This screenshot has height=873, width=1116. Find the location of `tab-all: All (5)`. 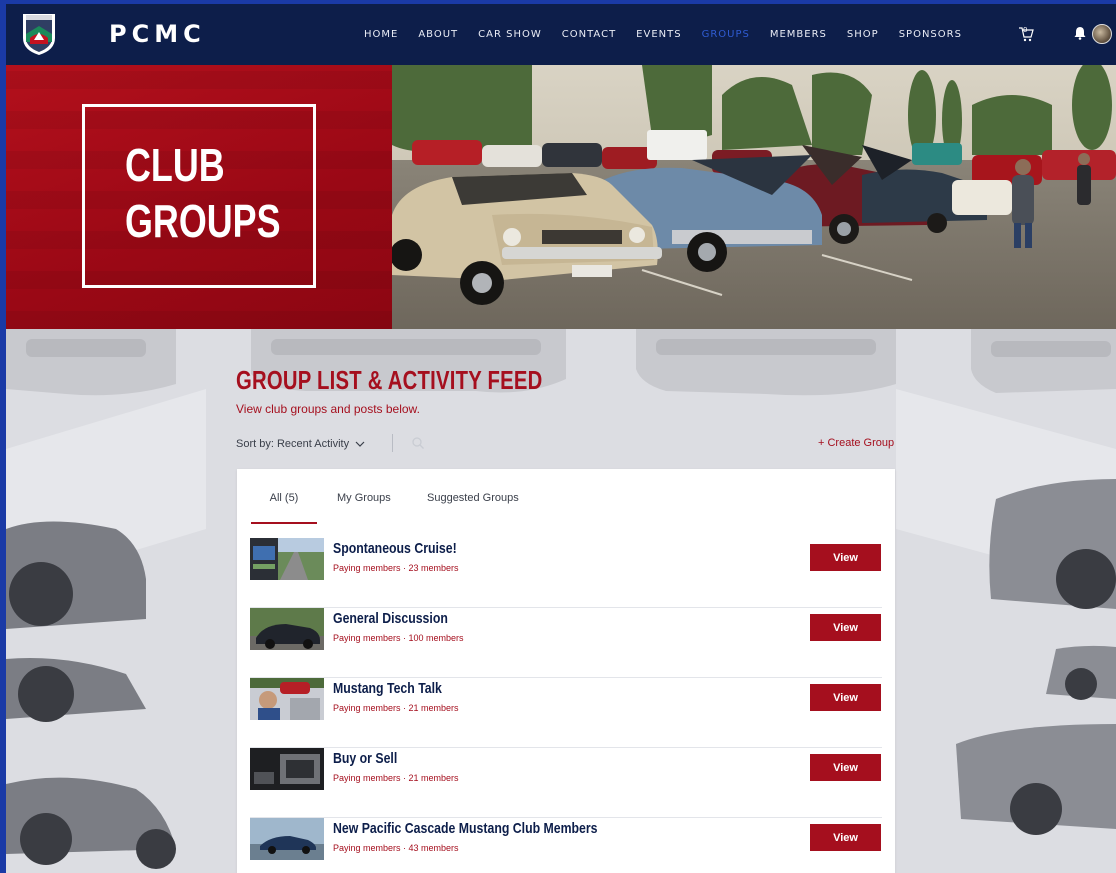

tab-all: All (5) is located at coordinates (284, 508).